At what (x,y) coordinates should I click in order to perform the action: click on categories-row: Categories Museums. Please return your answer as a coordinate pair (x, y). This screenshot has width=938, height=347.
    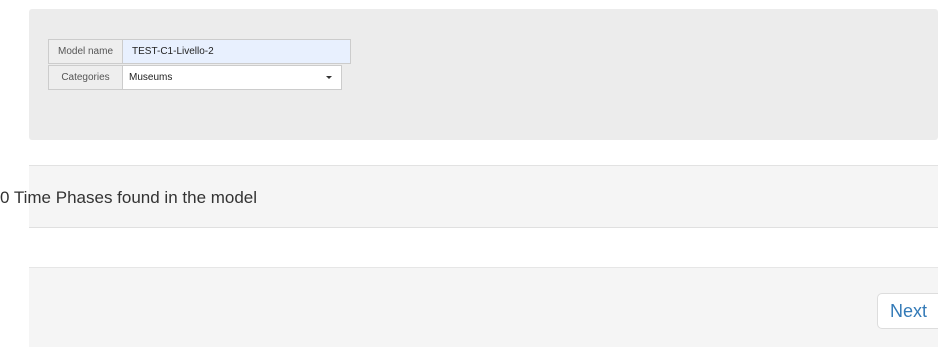
    Looking at the image, I should click on (195, 77).